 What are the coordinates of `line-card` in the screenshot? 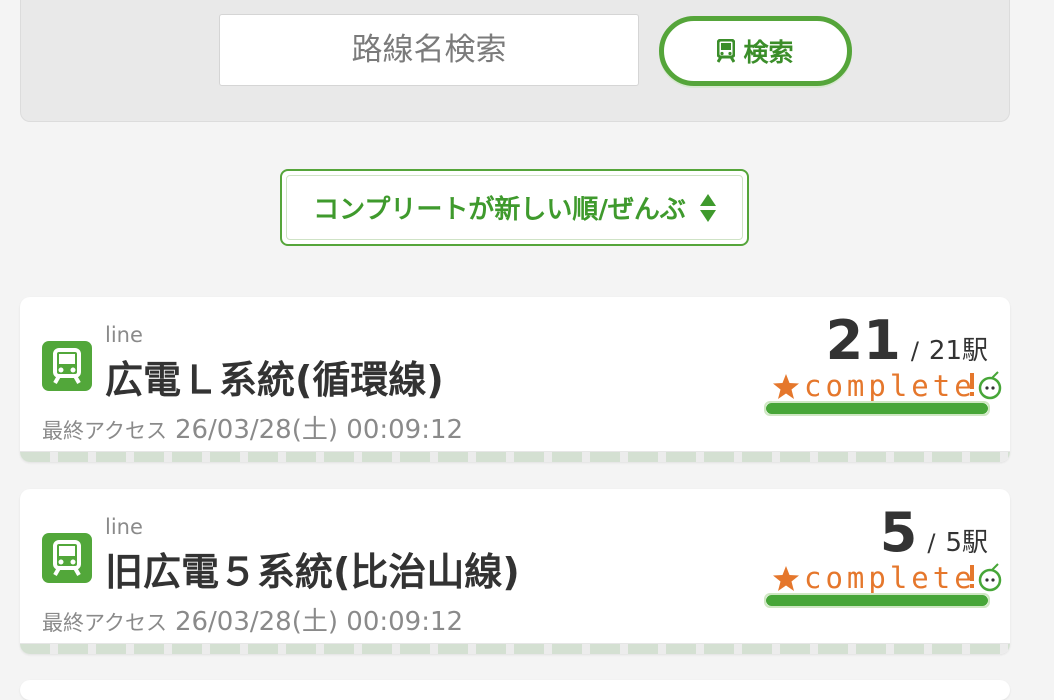 It's located at (515, 690).